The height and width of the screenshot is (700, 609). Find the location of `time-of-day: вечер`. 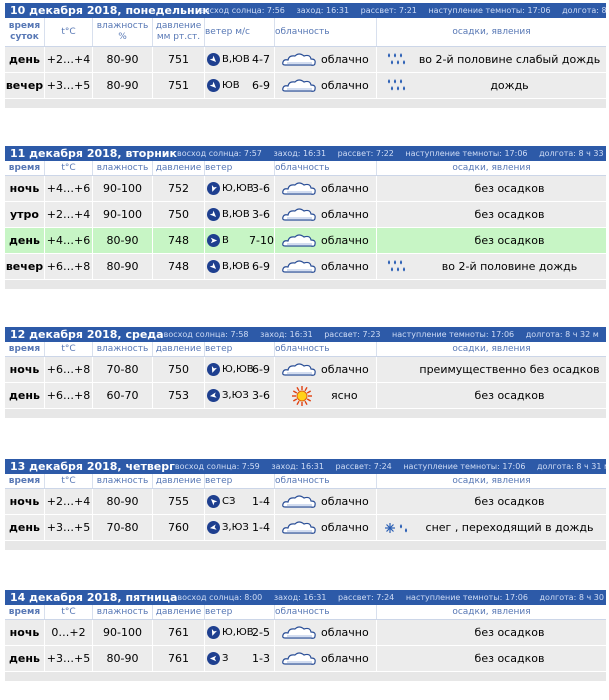

time-of-day: вечер is located at coordinates (25, 85).